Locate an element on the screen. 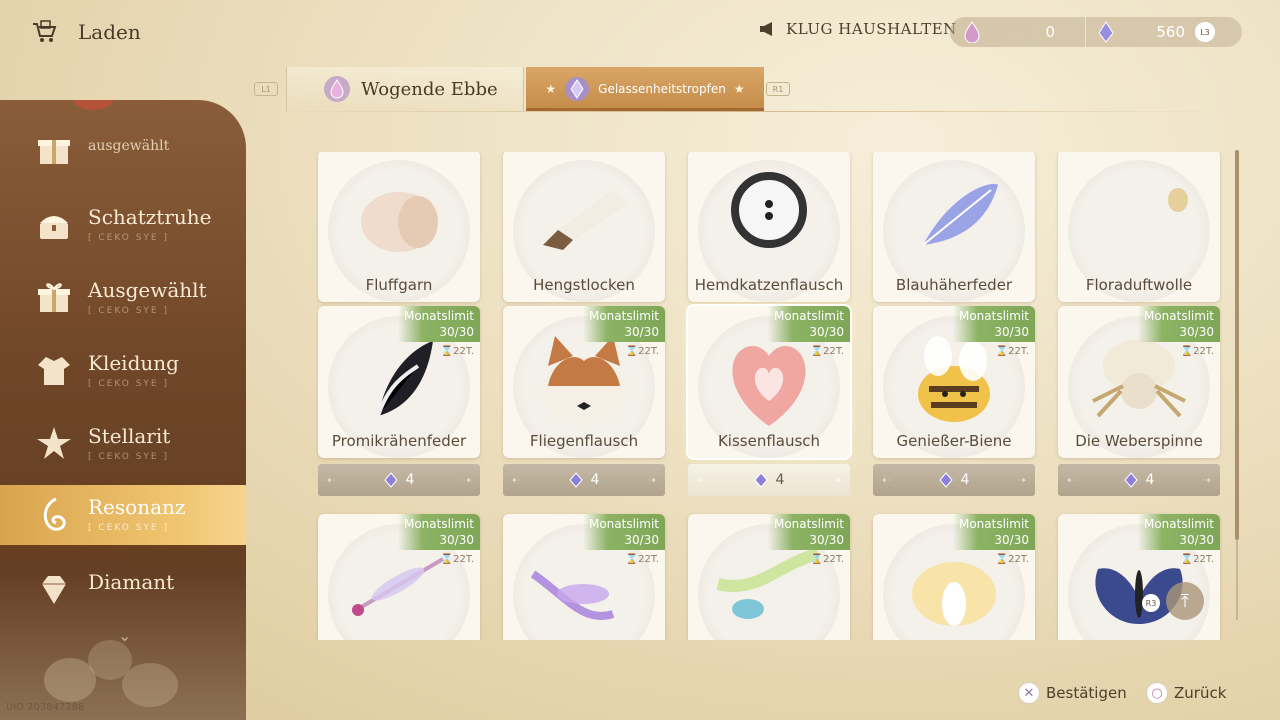  sidebar-item-label: ausgewählt is located at coordinates (129, 146).